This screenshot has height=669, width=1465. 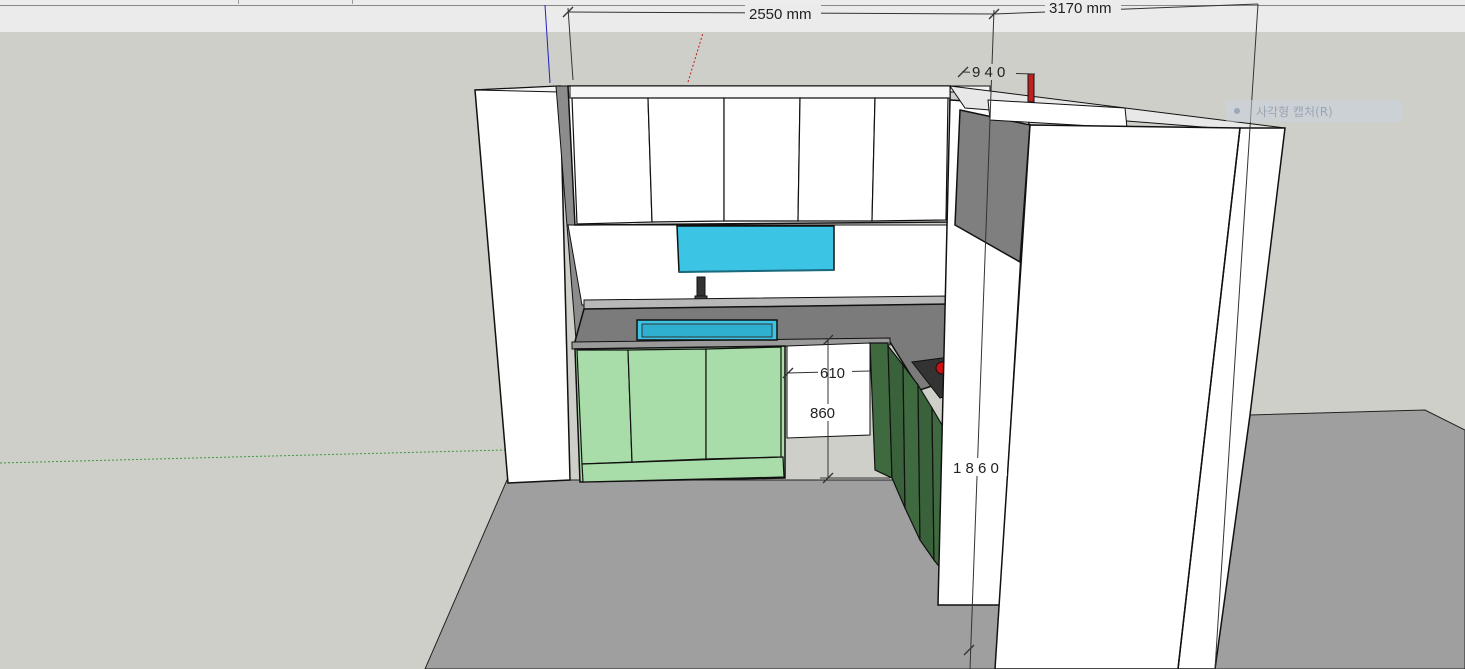 What do you see at coordinates (1031, 88) in the screenshot?
I see `red-marker` at bounding box center [1031, 88].